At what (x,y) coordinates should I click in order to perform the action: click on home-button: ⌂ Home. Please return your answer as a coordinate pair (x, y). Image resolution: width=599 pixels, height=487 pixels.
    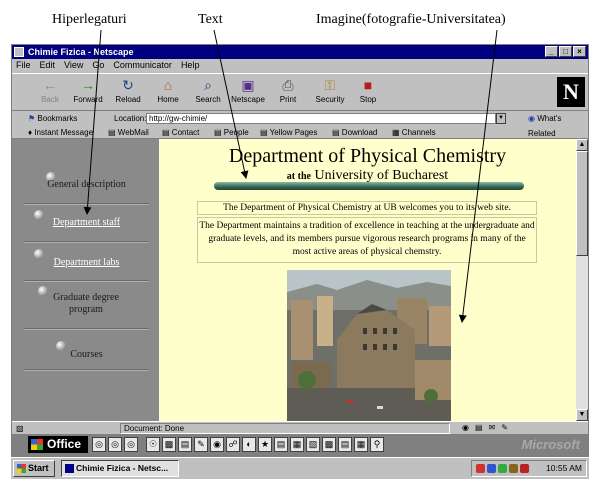
    Looking at the image, I should click on (168, 92).